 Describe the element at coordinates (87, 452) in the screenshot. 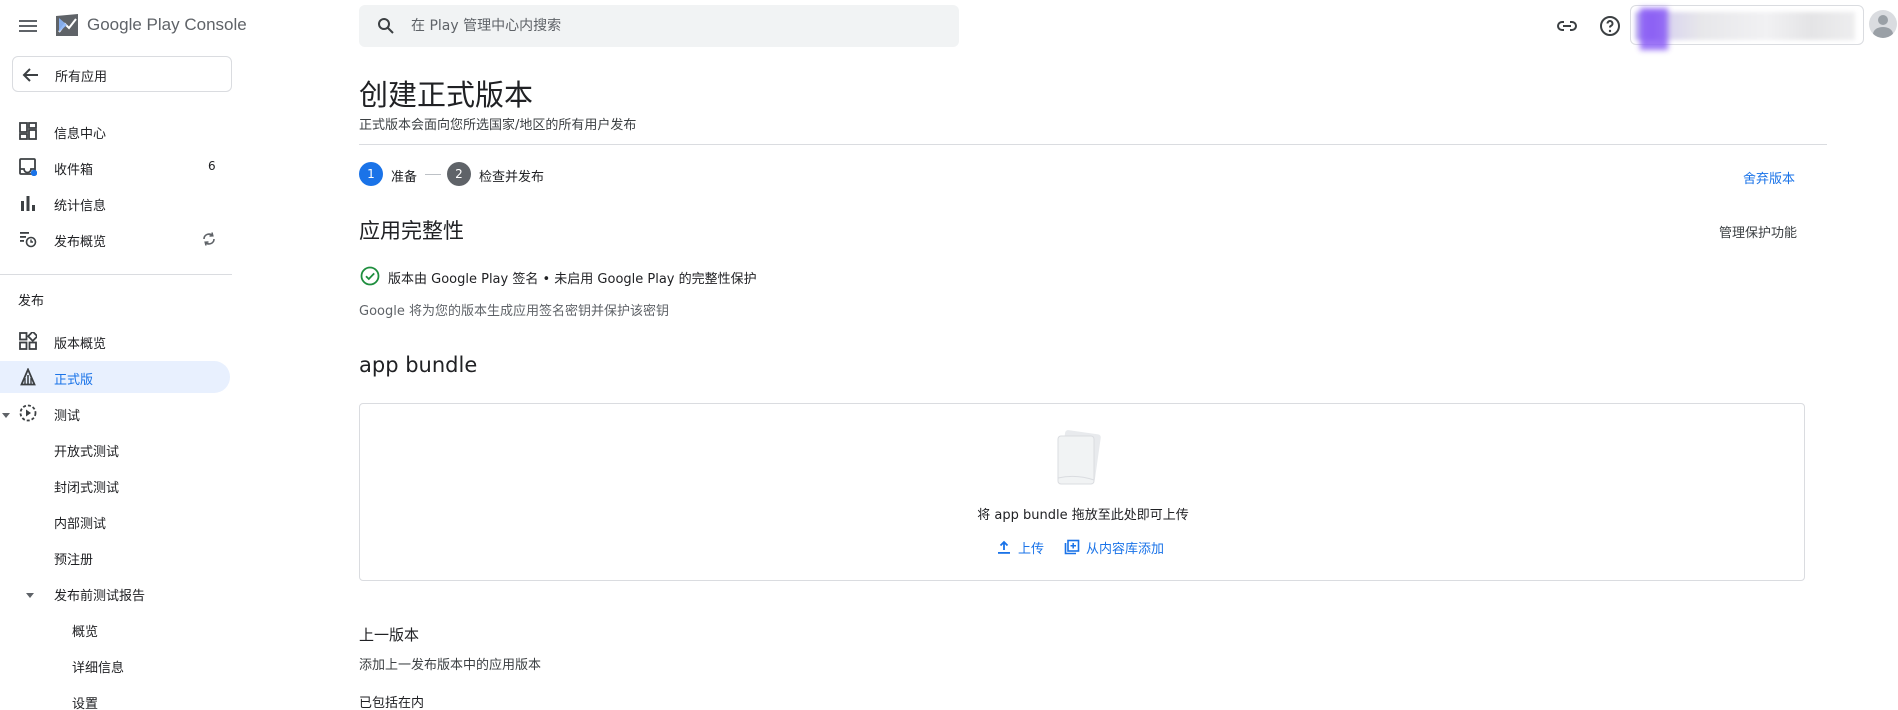

I see `sidebar-item-label: 开放式测试` at that location.